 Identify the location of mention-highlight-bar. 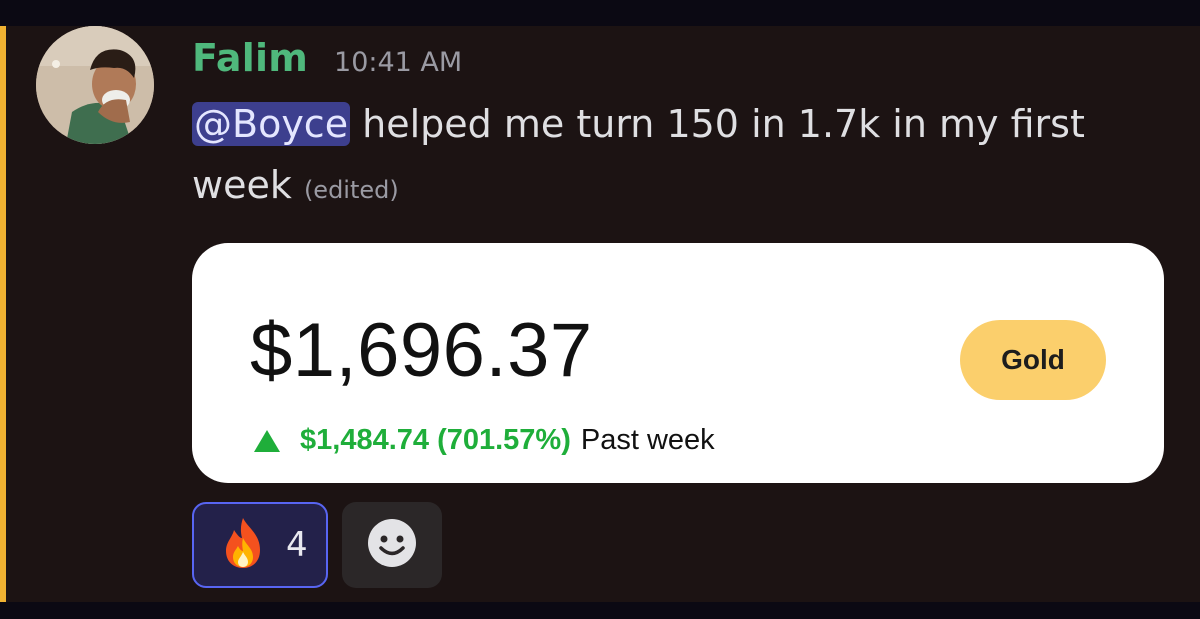
(3, 314).